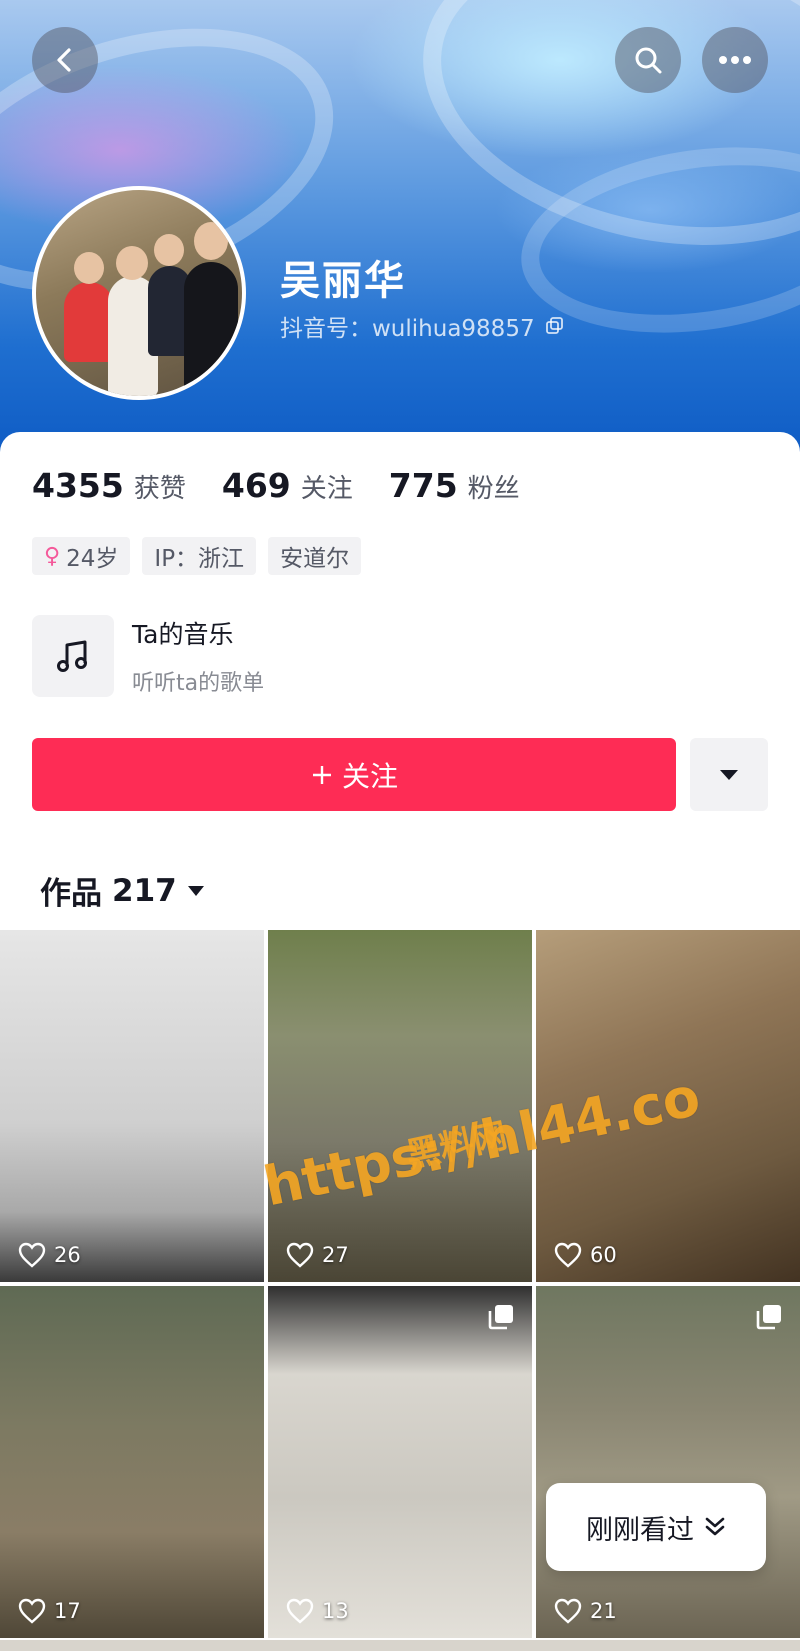  What do you see at coordinates (326, 489) in the screenshot?
I see `stat-label: 关注` at bounding box center [326, 489].